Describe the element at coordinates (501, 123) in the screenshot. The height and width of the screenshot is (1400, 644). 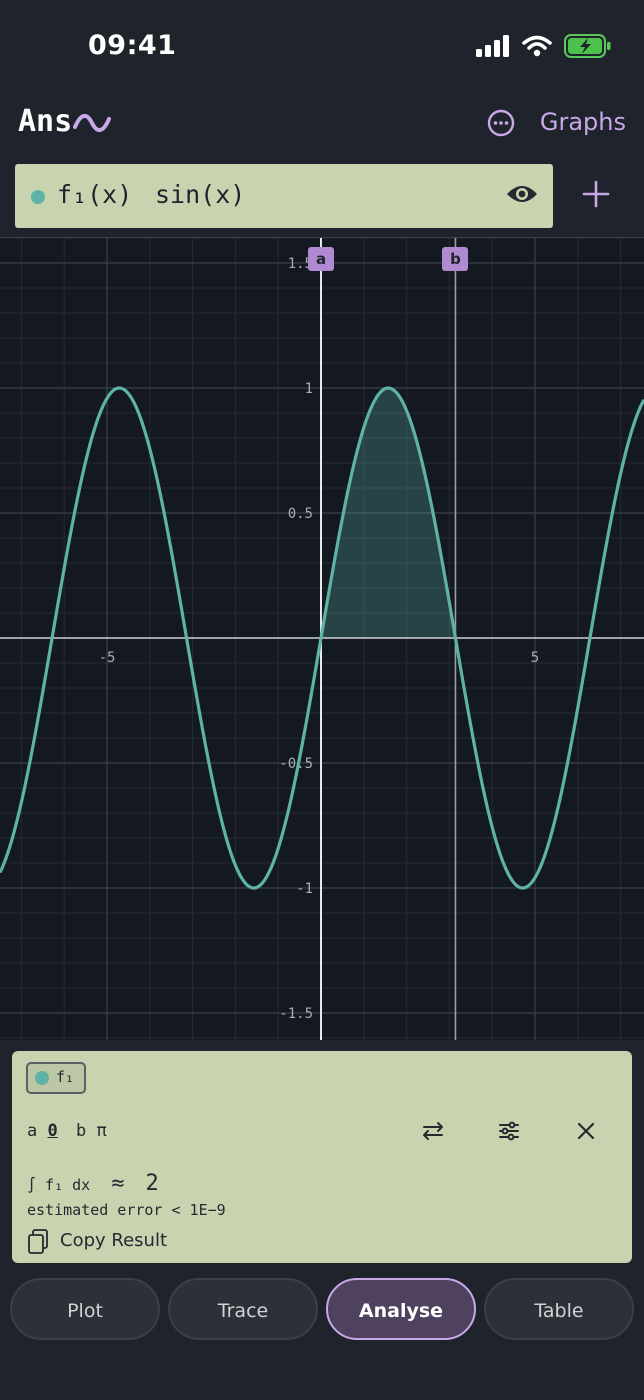
I see `more-options-icon` at that location.